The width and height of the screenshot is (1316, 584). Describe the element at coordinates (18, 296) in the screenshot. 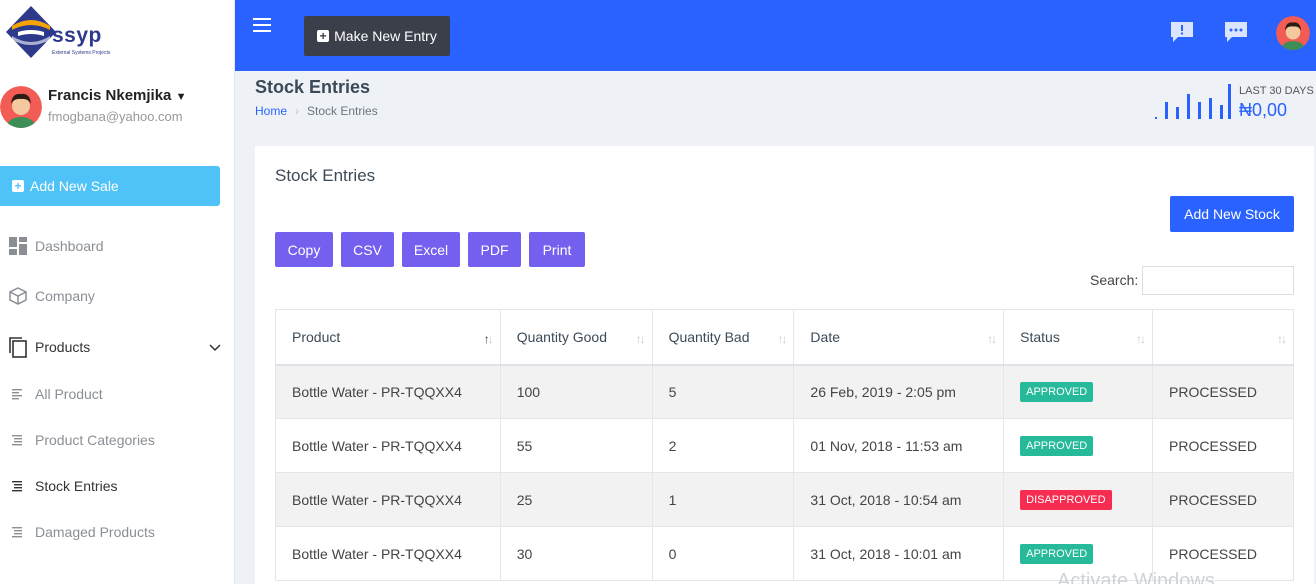

I see `cube-icon` at that location.